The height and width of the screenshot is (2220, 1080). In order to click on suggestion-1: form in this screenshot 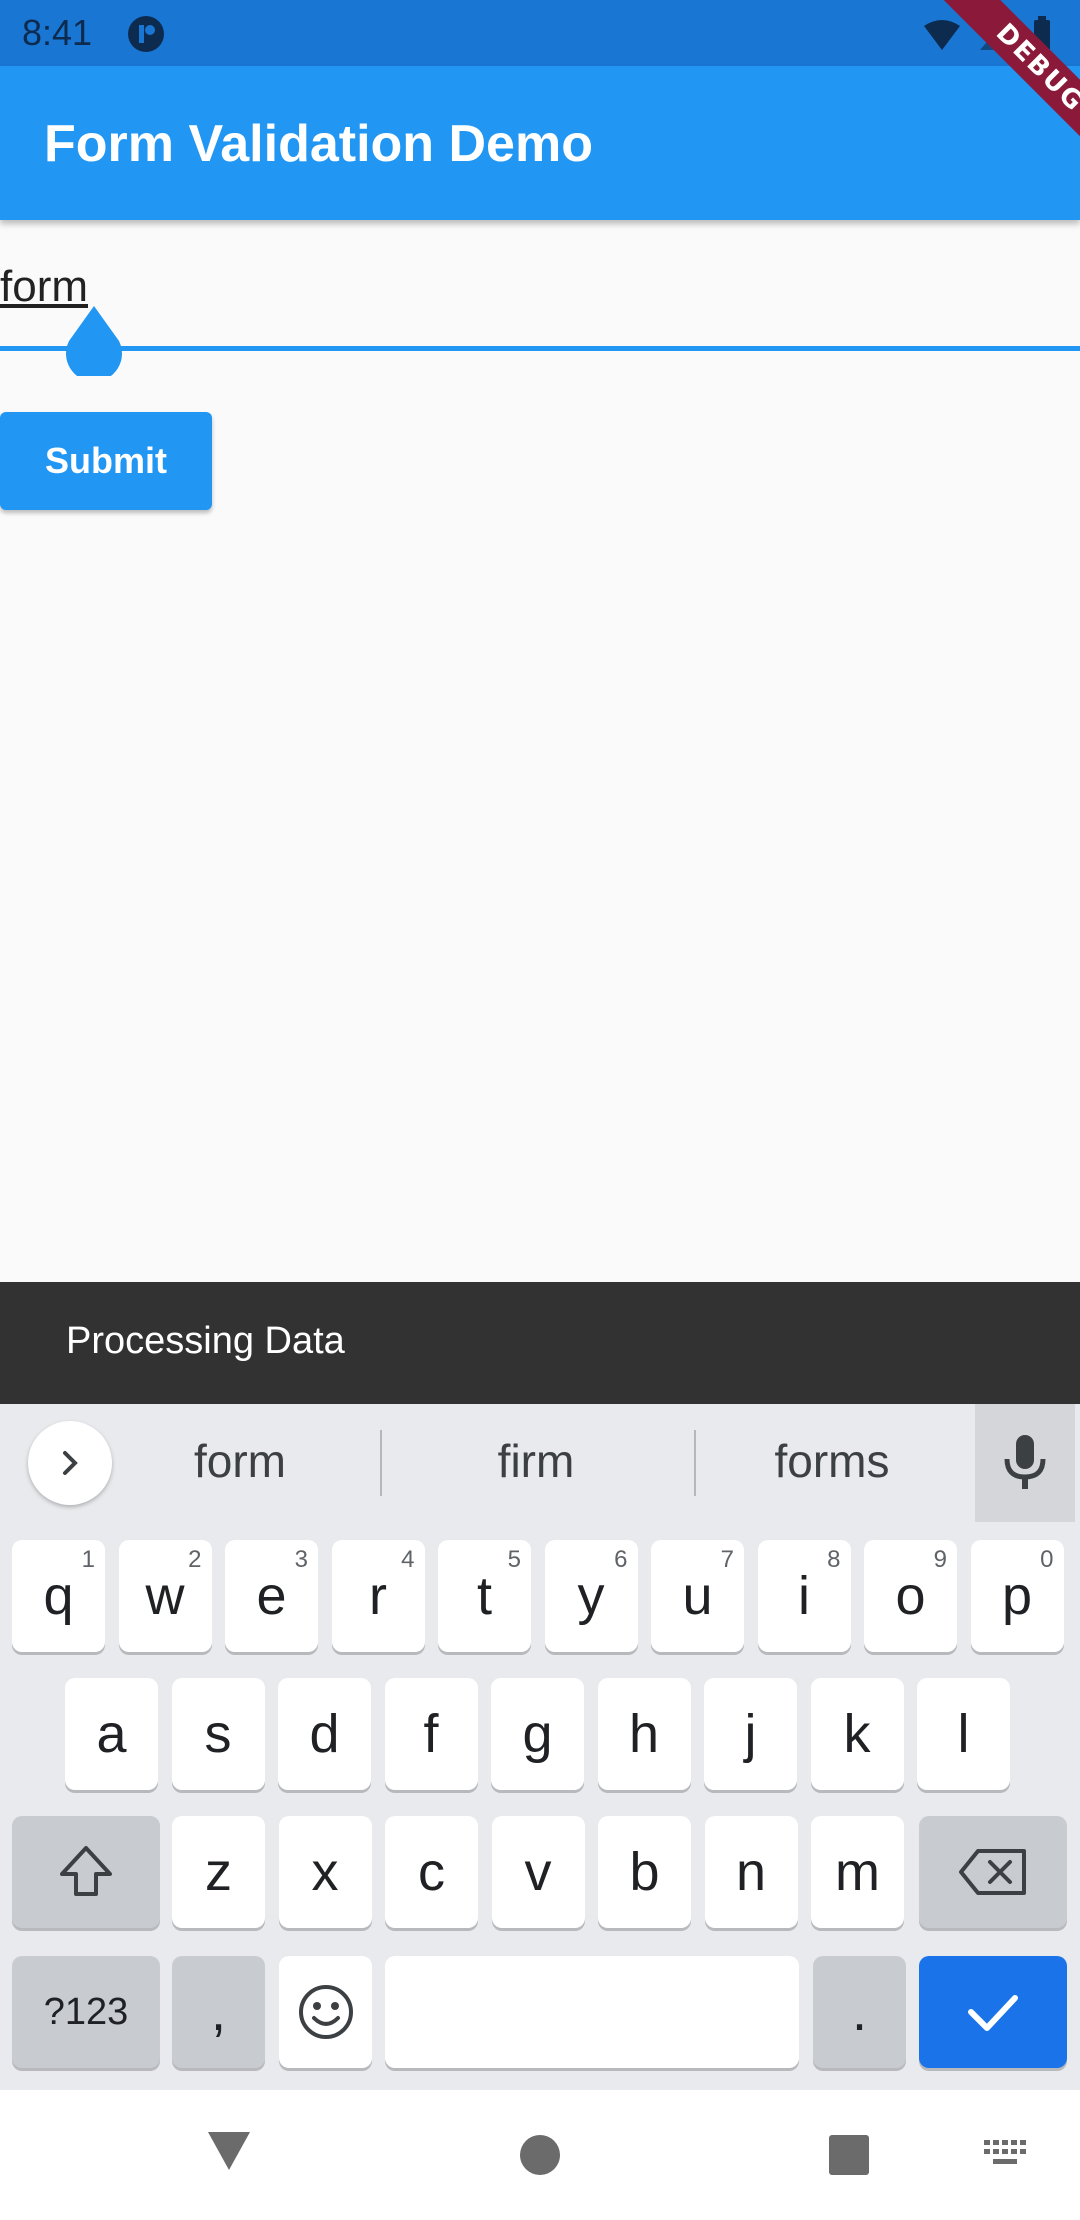, I will do `click(240, 1461)`.